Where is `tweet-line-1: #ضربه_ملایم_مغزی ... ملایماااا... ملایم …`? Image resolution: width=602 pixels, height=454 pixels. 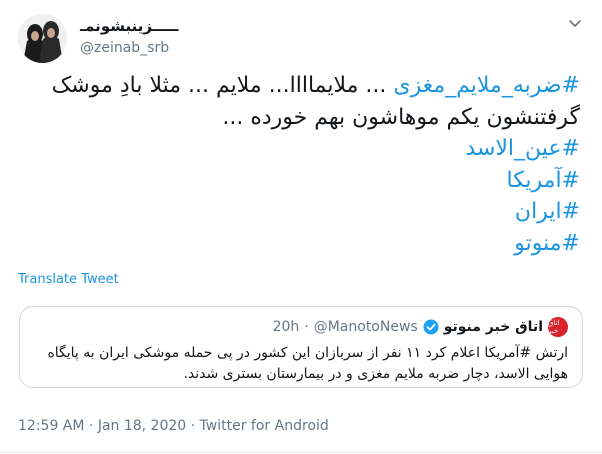
tweet-line-1: #ضربه_ملایم_مغزی ... ملایماااا... ملایم … is located at coordinates (300, 86).